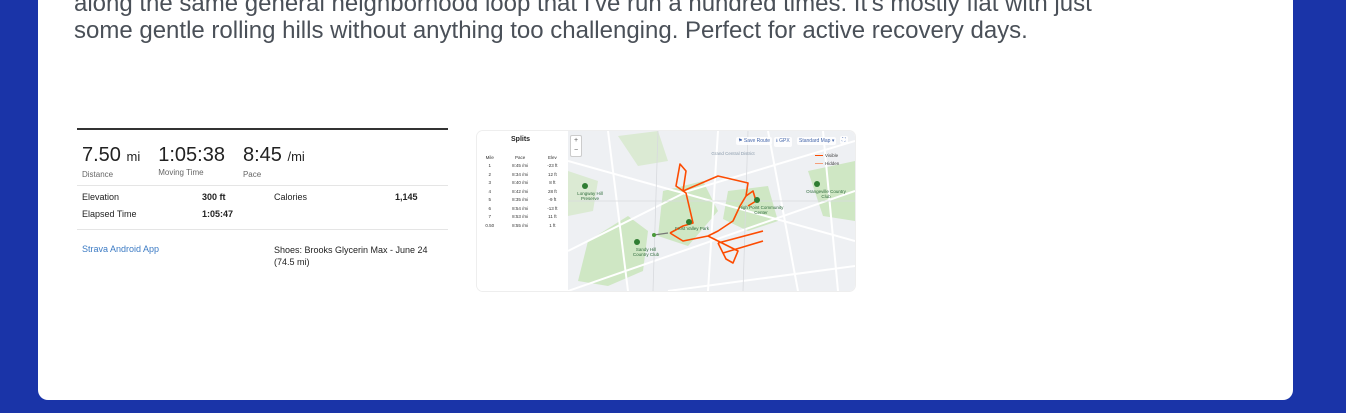  I want to click on gpx-label: GPX, so click(784, 141).